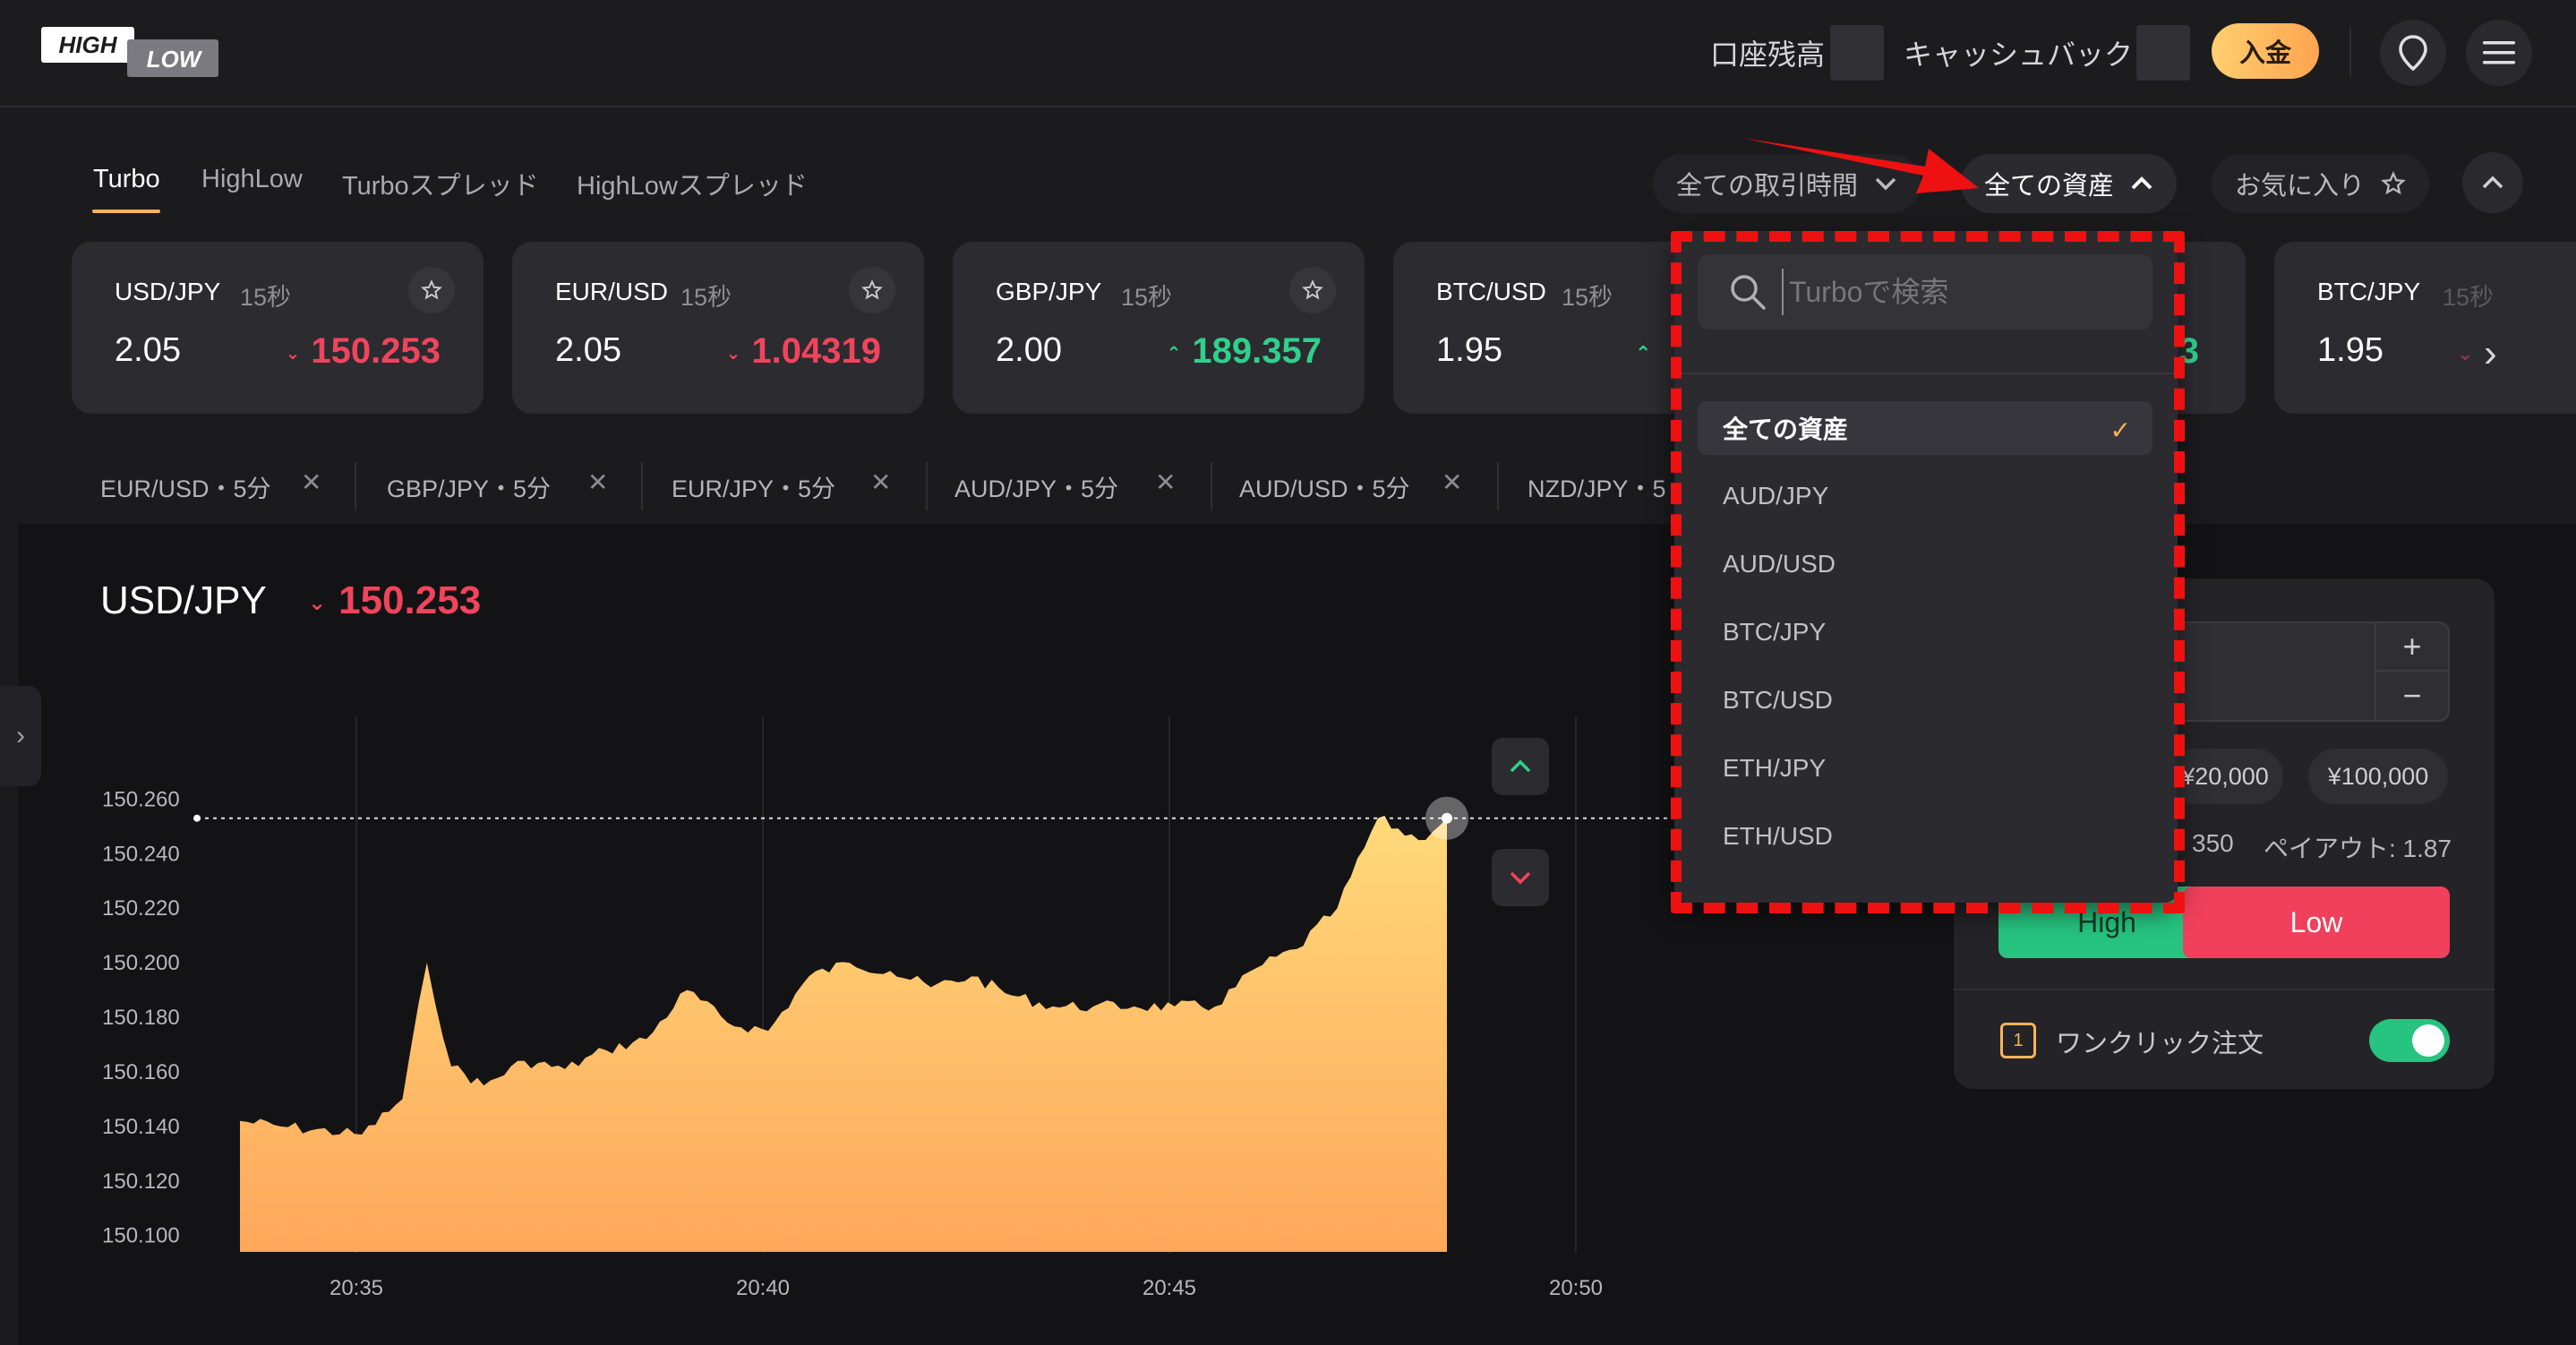  What do you see at coordinates (197, 818) in the screenshot?
I see `current-price-start-dot` at bounding box center [197, 818].